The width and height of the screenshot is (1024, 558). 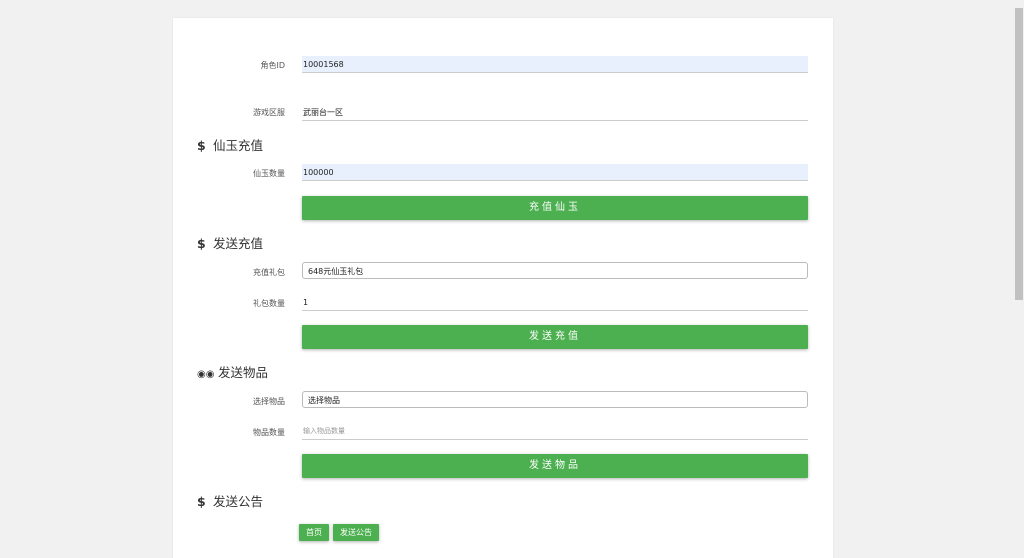 What do you see at coordinates (269, 401) in the screenshot?
I see `item-select-label: 选择物品` at bounding box center [269, 401].